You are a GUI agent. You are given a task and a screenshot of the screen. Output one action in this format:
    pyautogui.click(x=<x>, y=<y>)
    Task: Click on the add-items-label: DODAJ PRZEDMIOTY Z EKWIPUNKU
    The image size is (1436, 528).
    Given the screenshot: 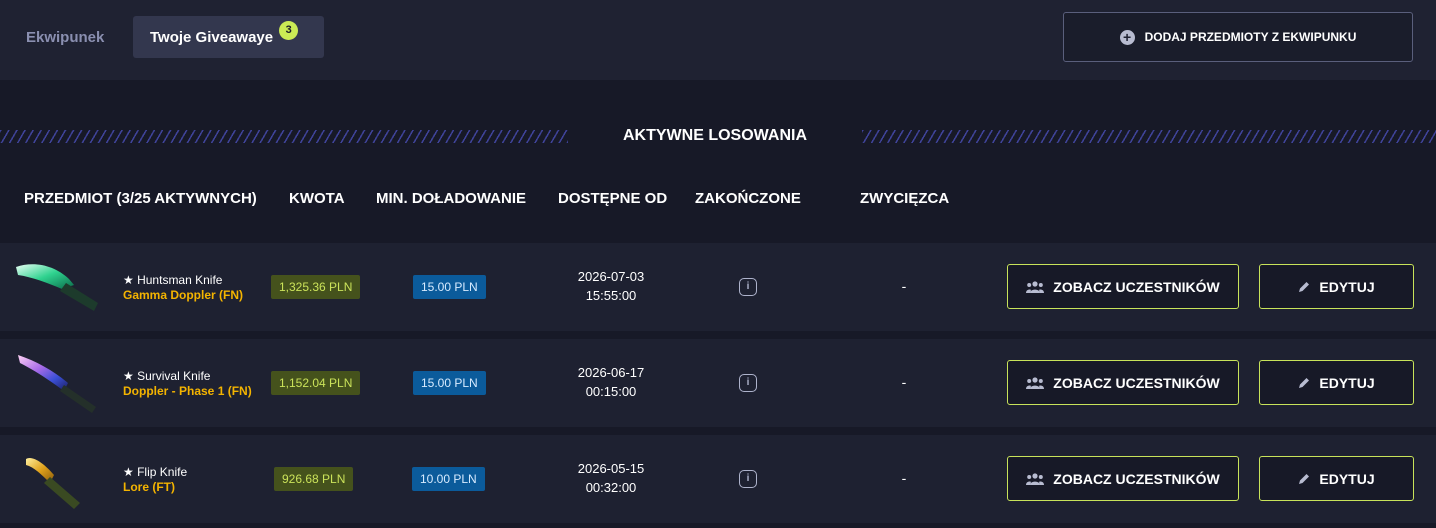 What is the action you would take?
    pyautogui.click(x=1250, y=37)
    